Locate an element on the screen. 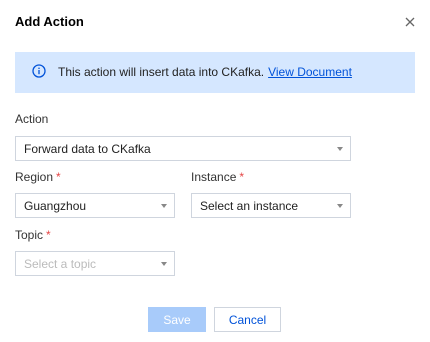 The height and width of the screenshot is (342, 430). instance-label: Instance * is located at coordinates (218, 177).